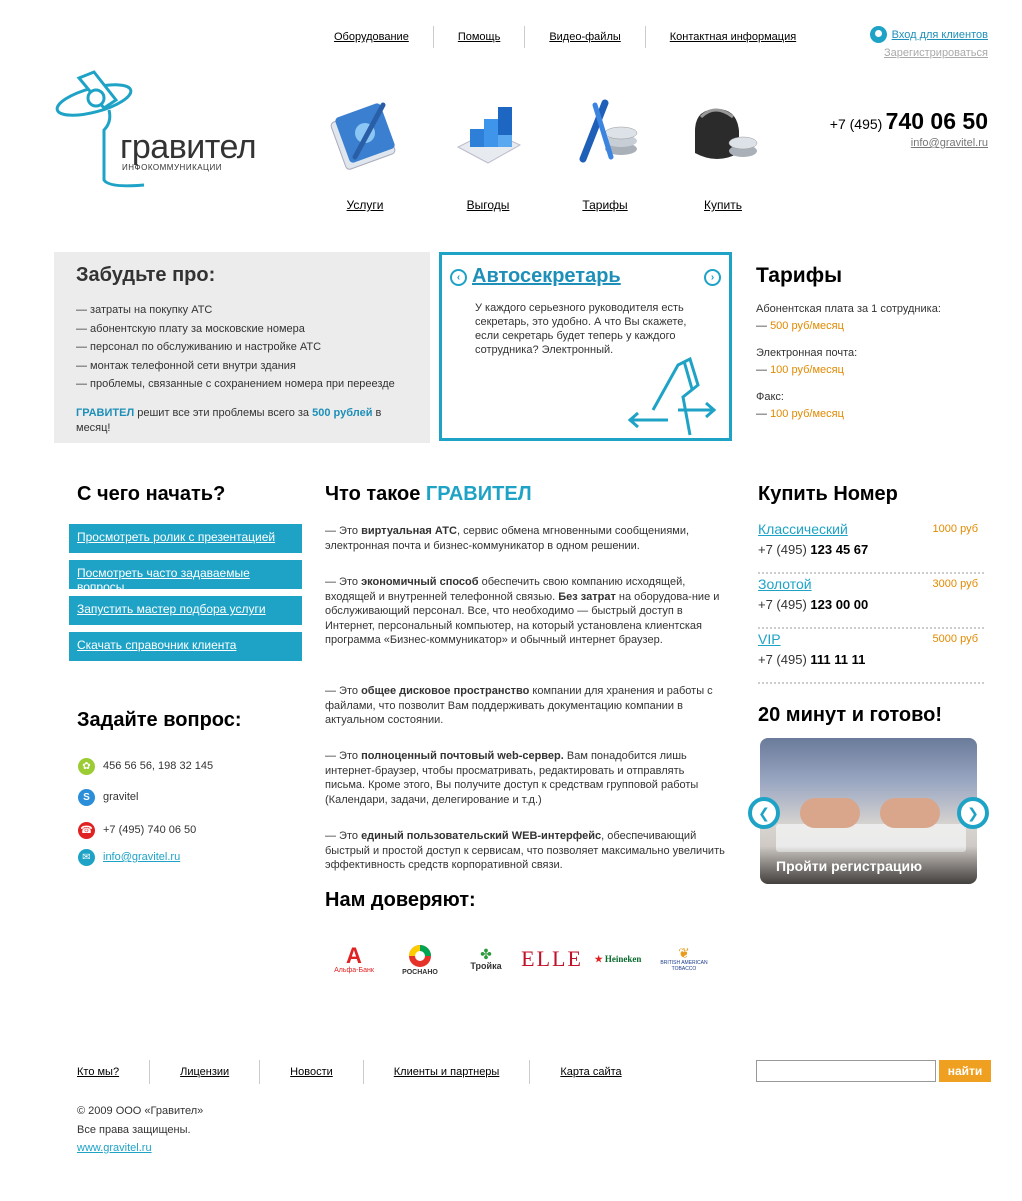  What do you see at coordinates (141, 857) in the screenshot?
I see `email-link: info@gravitel.ru` at bounding box center [141, 857].